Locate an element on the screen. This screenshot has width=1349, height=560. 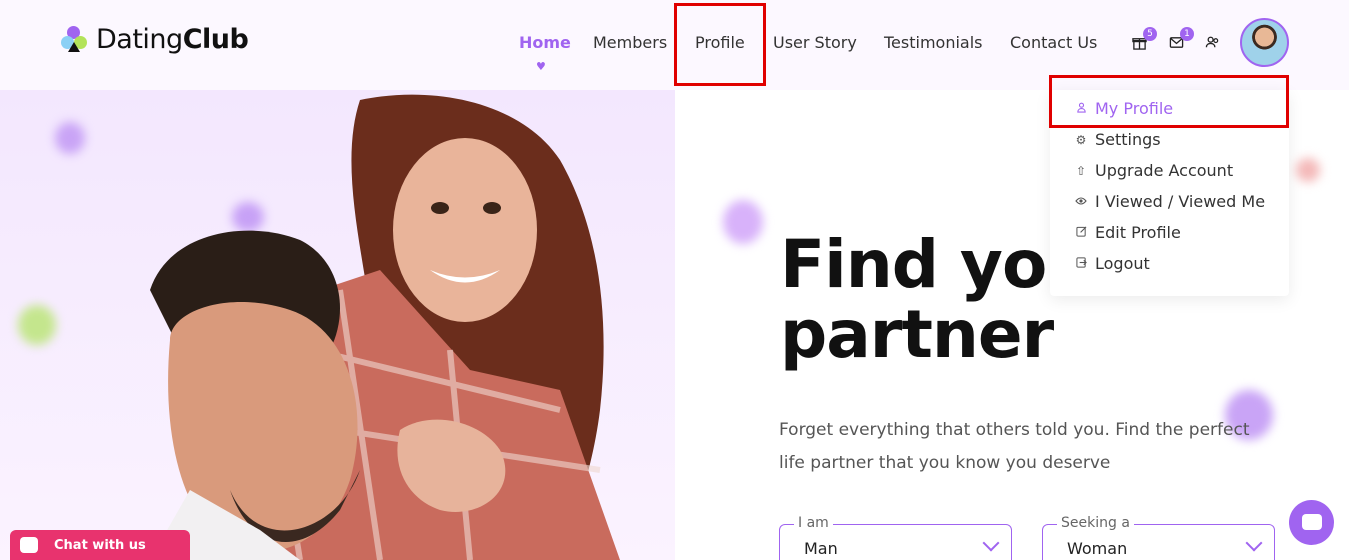
nav-item-testimonials: Testimonials is located at coordinates (933, 42).